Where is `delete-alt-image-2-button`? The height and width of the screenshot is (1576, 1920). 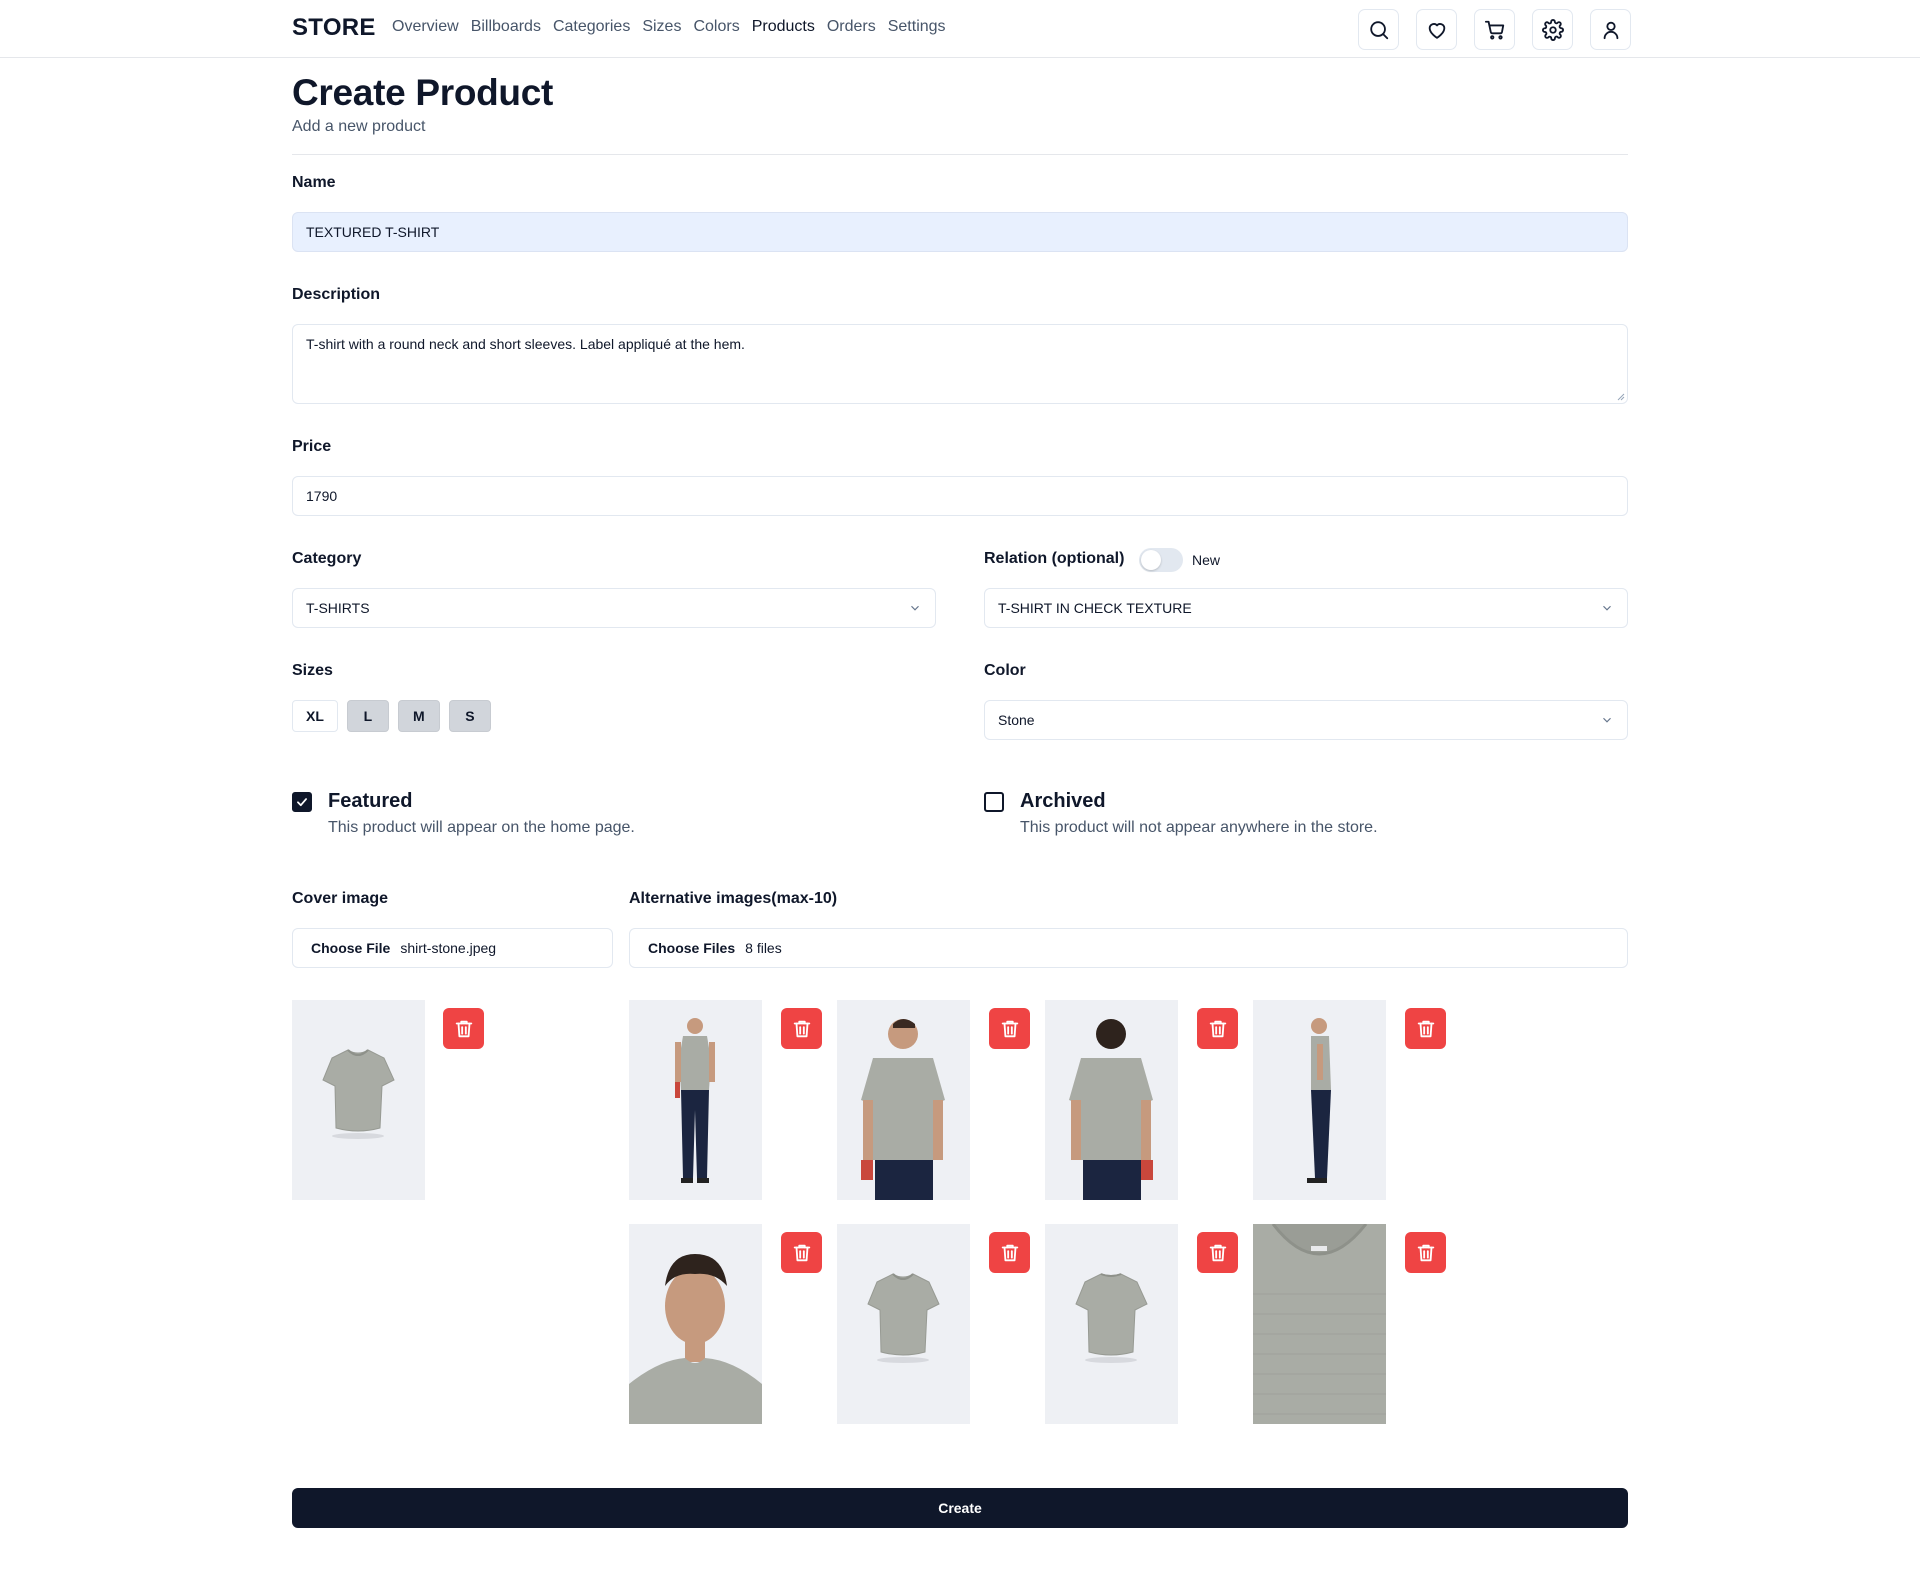 delete-alt-image-2-button is located at coordinates (1009, 1028).